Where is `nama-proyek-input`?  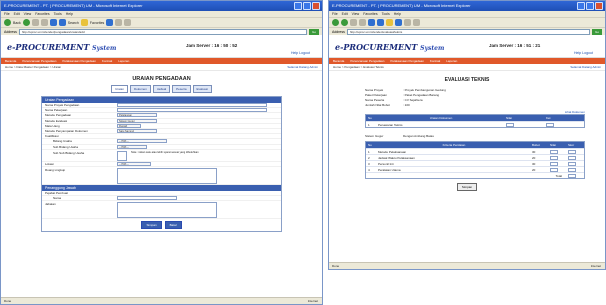 nama-proyek-input is located at coordinates (192, 105).